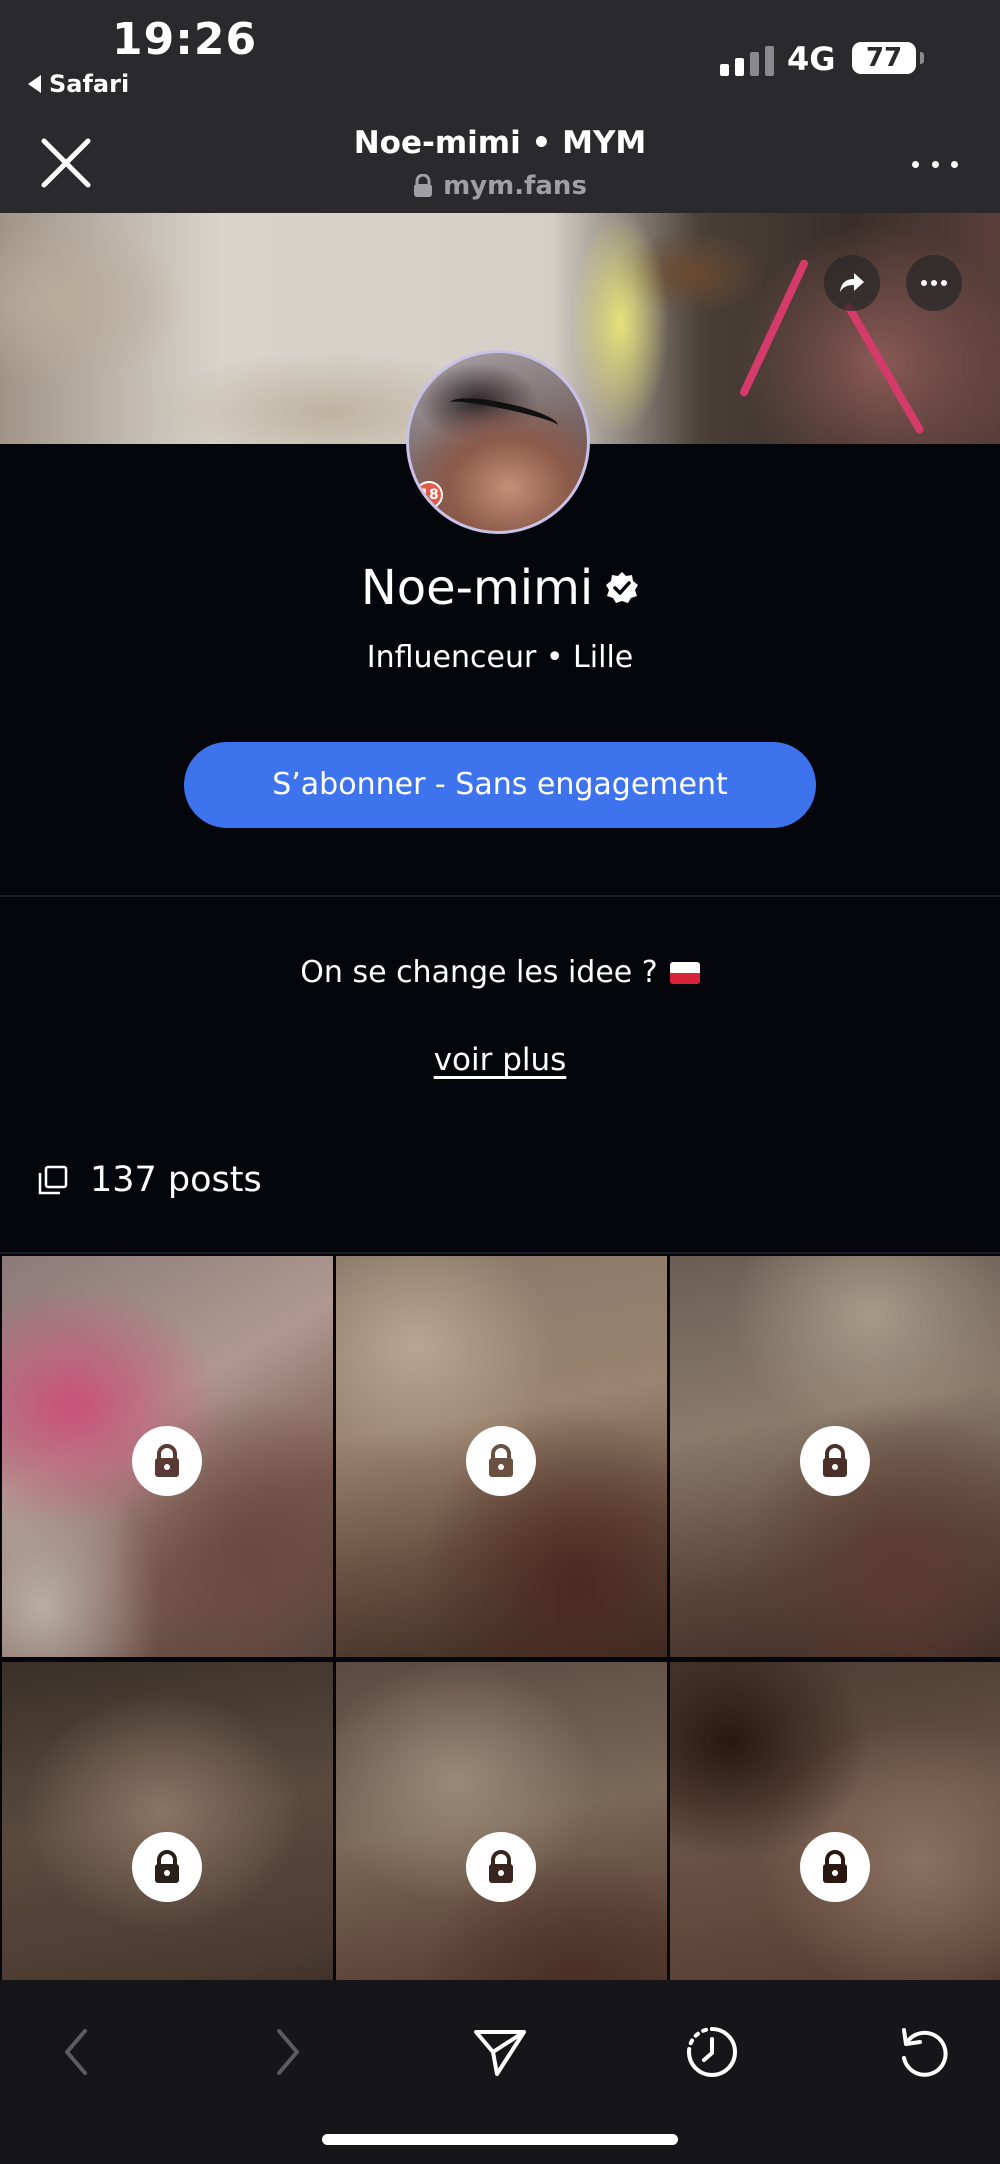 Image resolution: width=1000 pixels, height=2164 pixels. I want to click on share-arrow-icon, so click(852, 282).